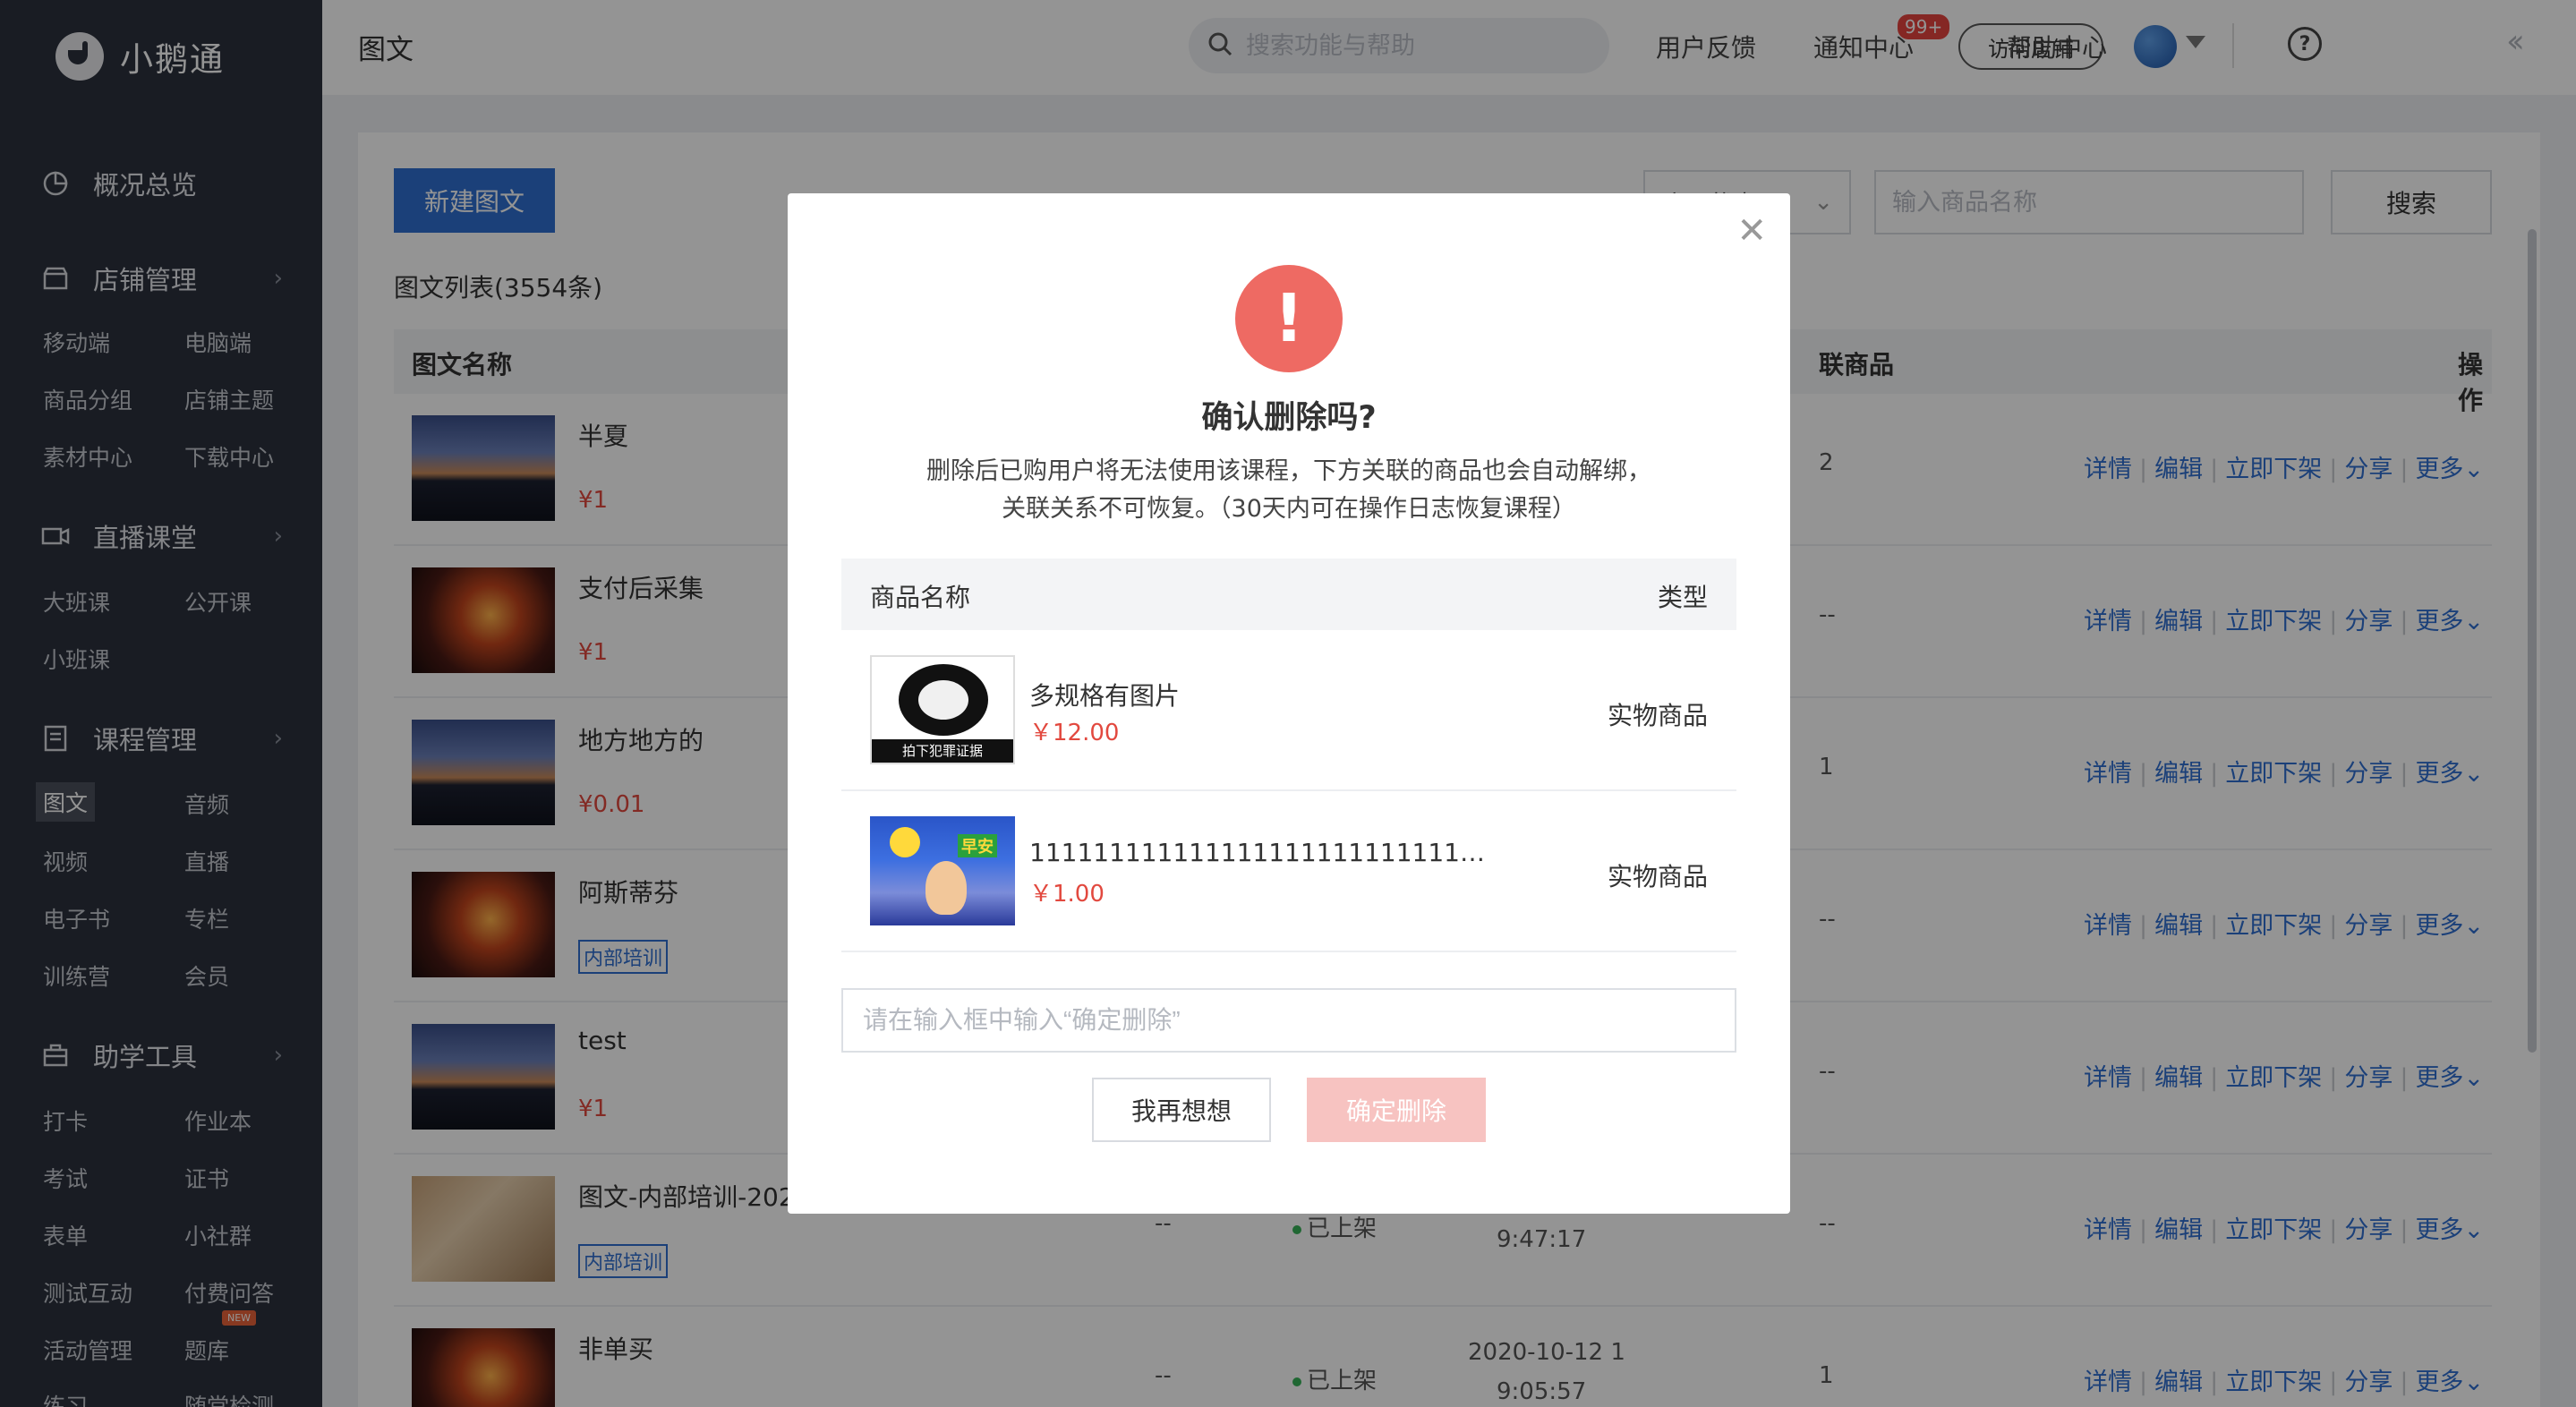  What do you see at coordinates (943, 700) in the screenshot?
I see `panda-meme-image` at bounding box center [943, 700].